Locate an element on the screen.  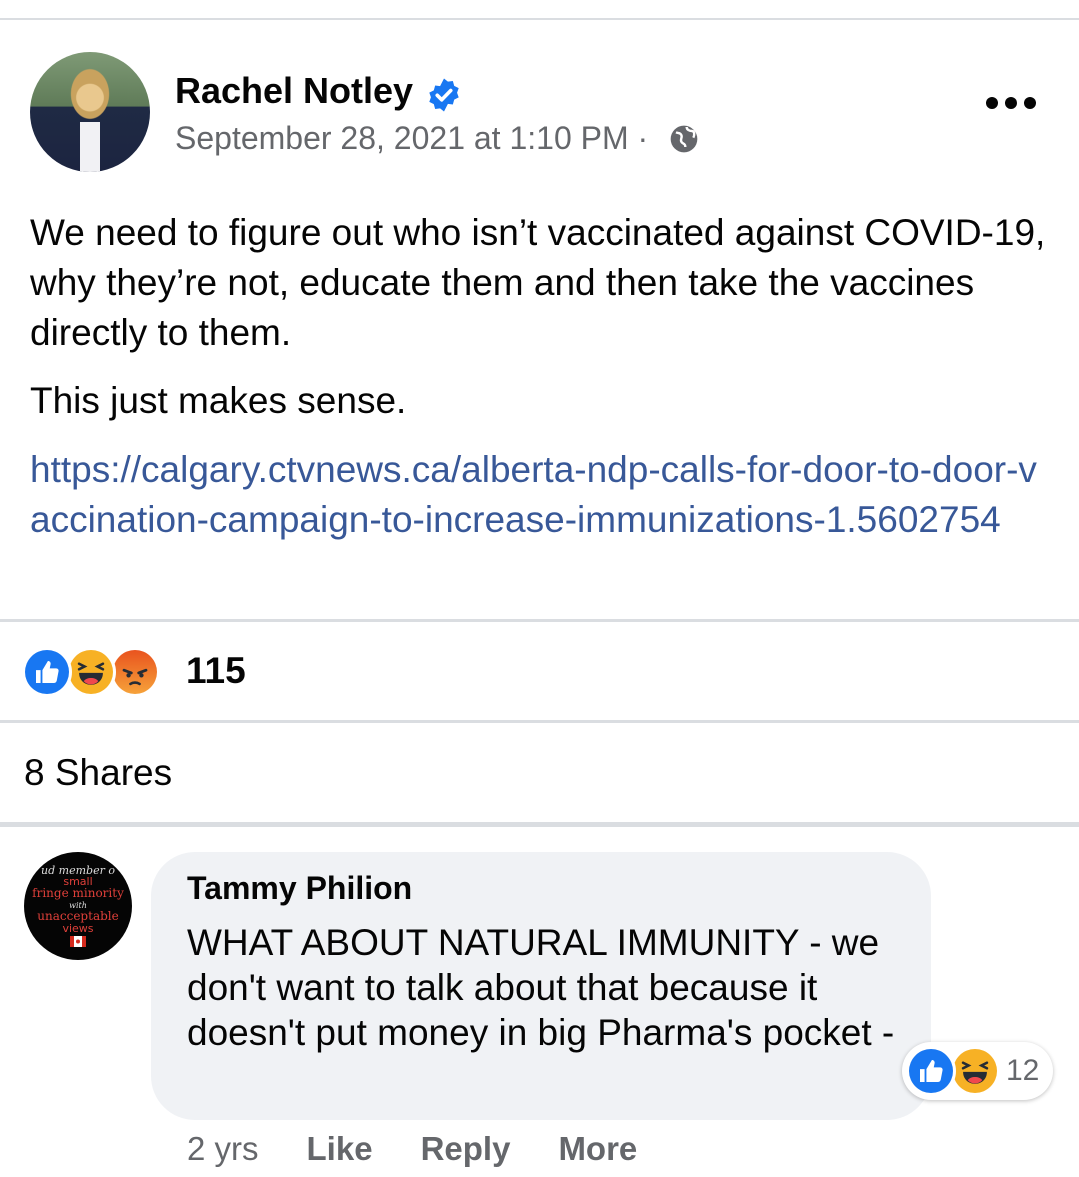
more-button: More is located at coordinates (597, 1149).